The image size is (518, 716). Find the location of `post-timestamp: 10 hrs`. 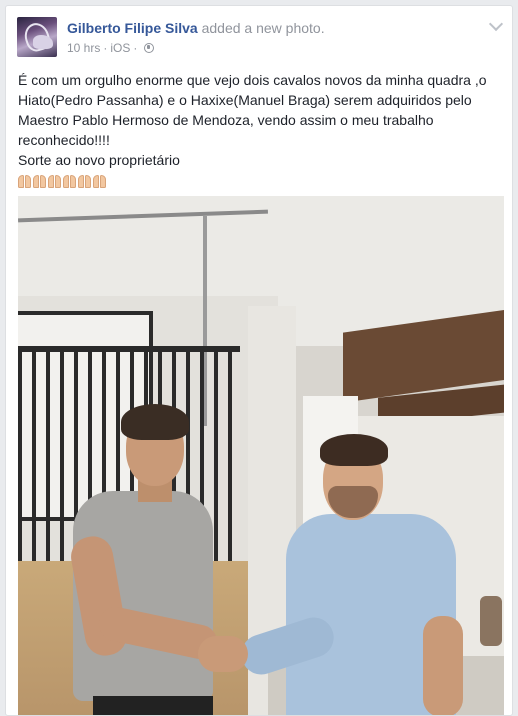

post-timestamp: 10 hrs is located at coordinates (83, 48).